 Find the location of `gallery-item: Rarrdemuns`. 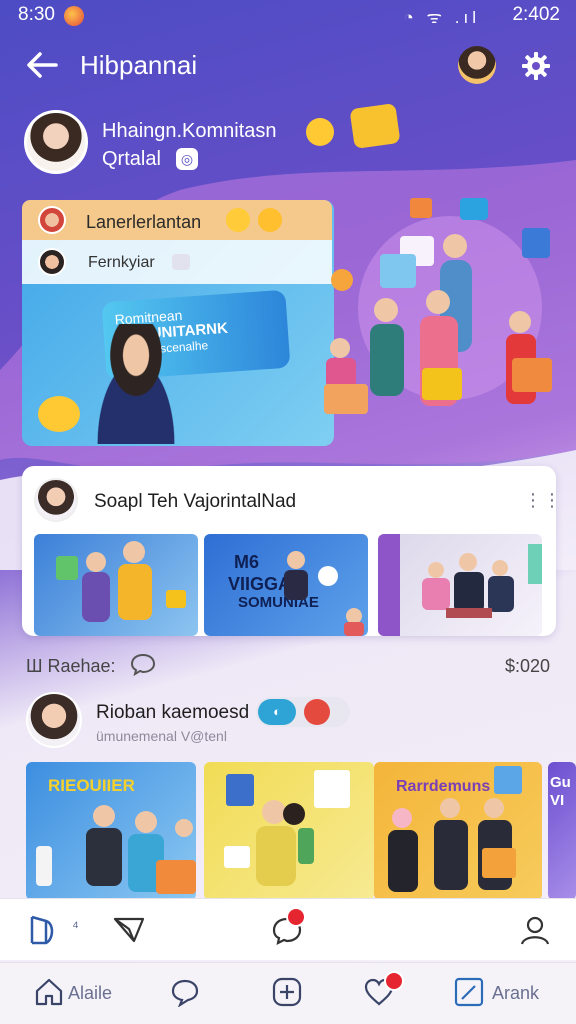

gallery-item: Rarrdemuns is located at coordinates (458, 831).